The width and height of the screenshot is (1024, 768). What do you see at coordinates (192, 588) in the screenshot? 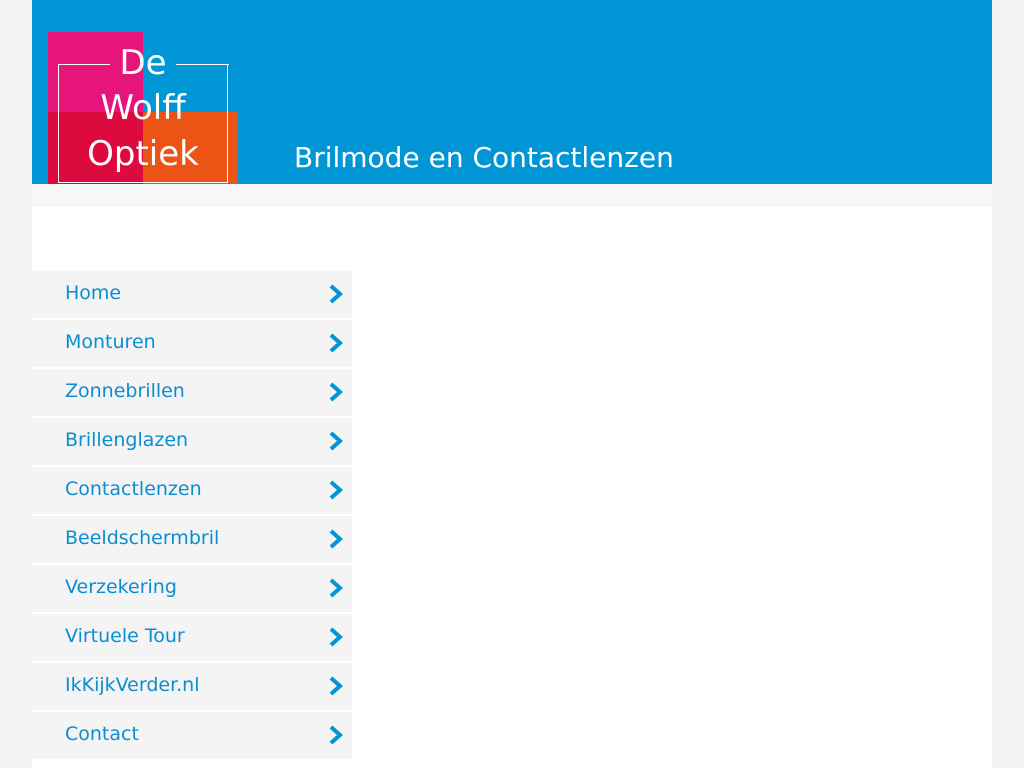
I see `sidebar-item-verzekering: Verzekering` at bounding box center [192, 588].